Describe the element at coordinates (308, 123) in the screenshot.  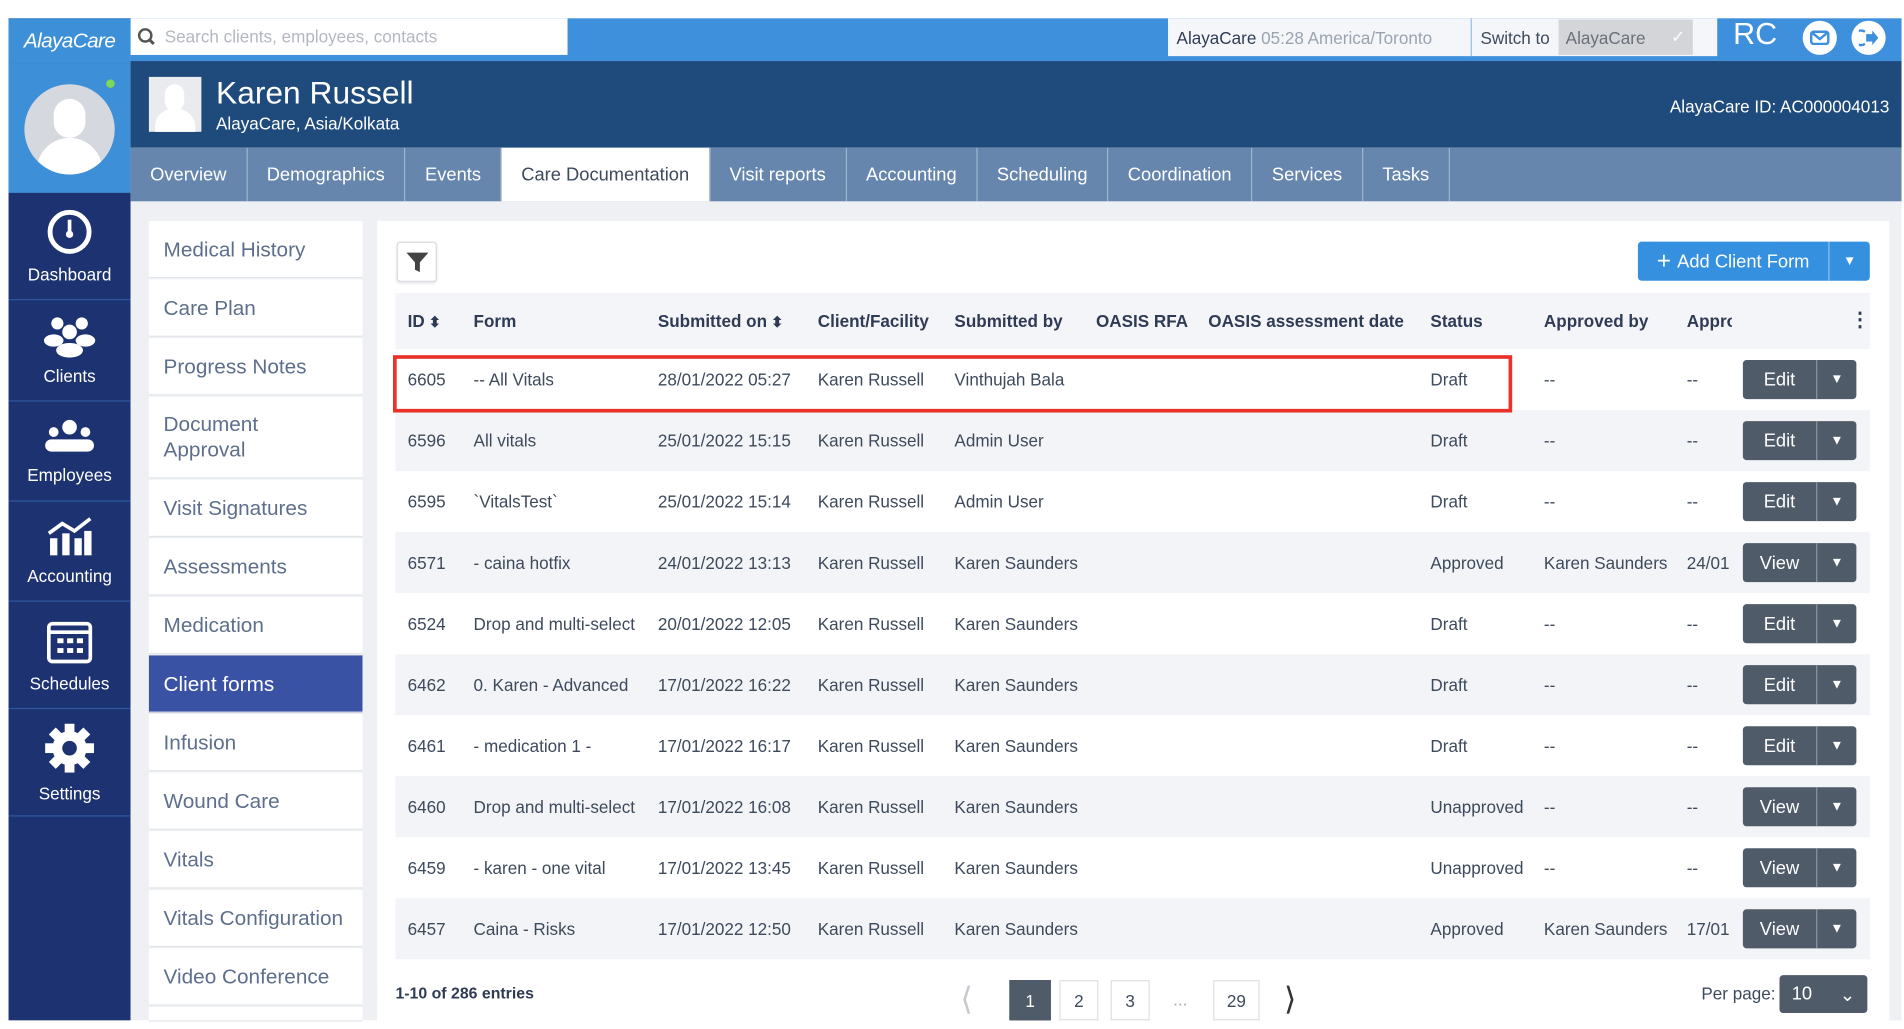
I see `client-subtitle: AlayaCare, Asia/Kolkata` at that location.